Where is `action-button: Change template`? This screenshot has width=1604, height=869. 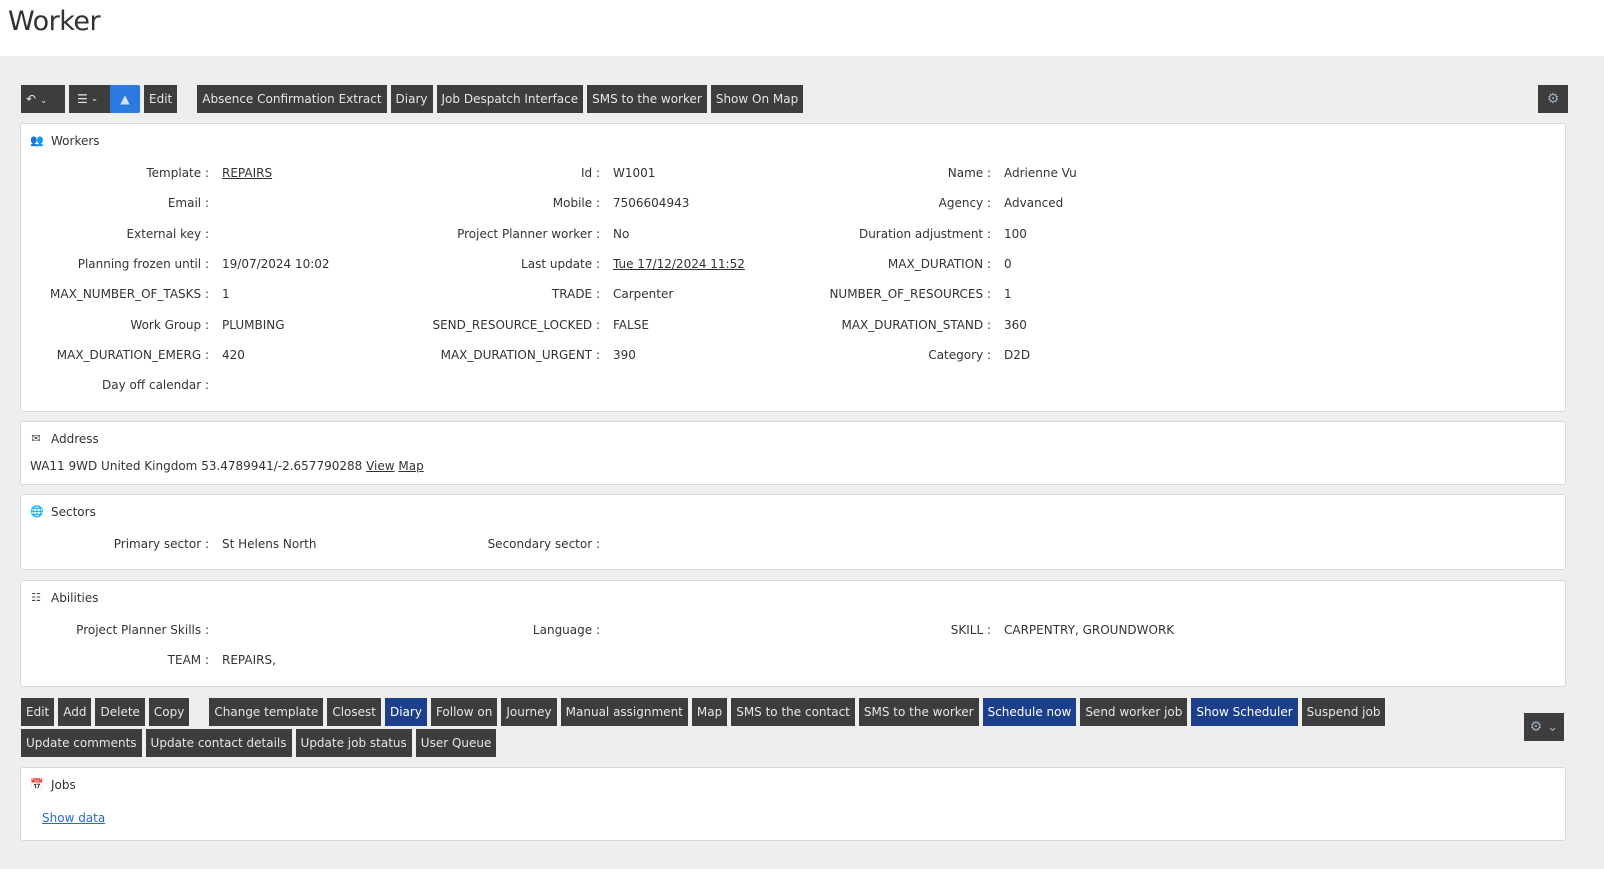 action-button: Change template is located at coordinates (266, 712).